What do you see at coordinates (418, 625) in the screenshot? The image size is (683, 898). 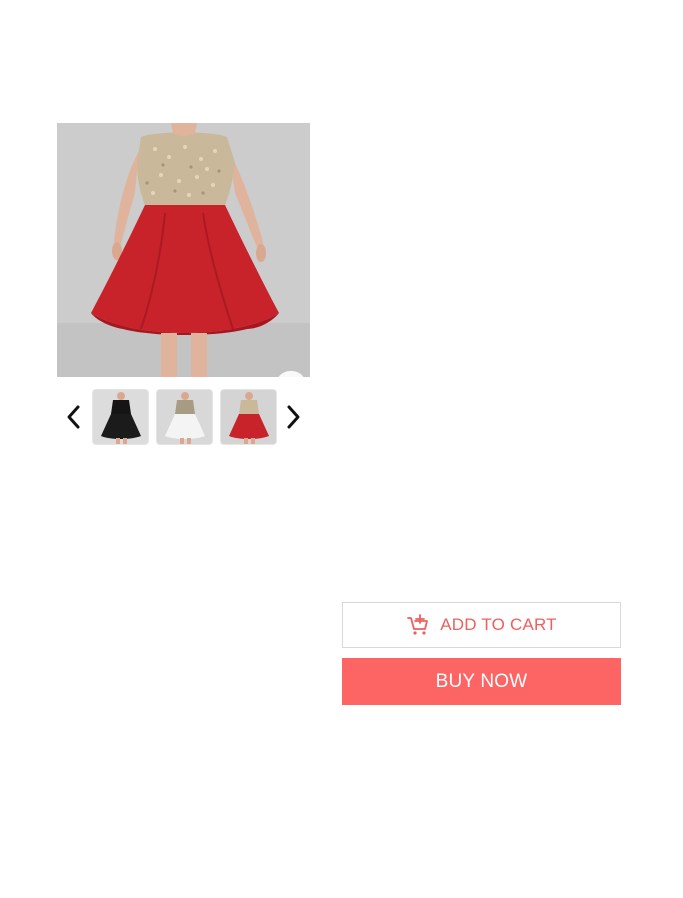 I see `add-cart-icon` at bounding box center [418, 625].